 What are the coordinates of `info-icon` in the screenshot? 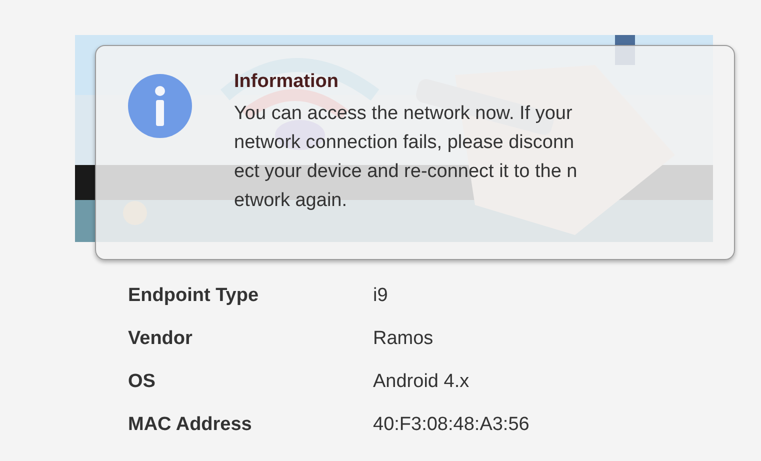 It's located at (160, 106).